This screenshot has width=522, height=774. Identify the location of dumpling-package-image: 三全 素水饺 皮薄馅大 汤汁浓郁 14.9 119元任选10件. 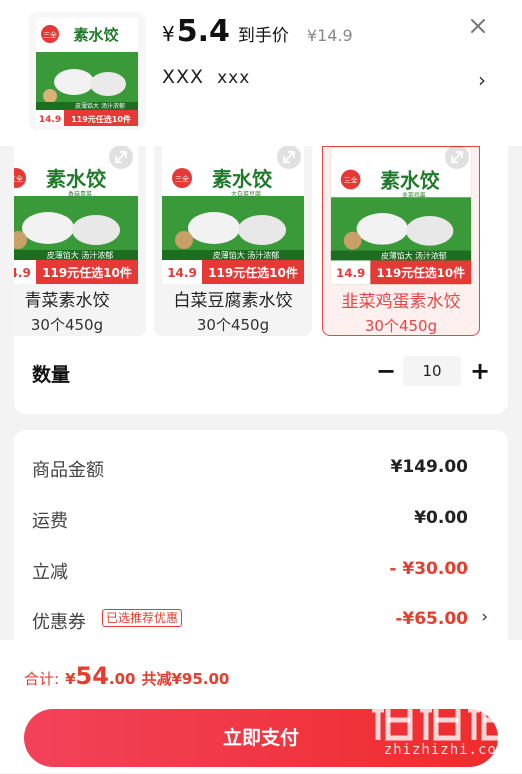
(87, 71).